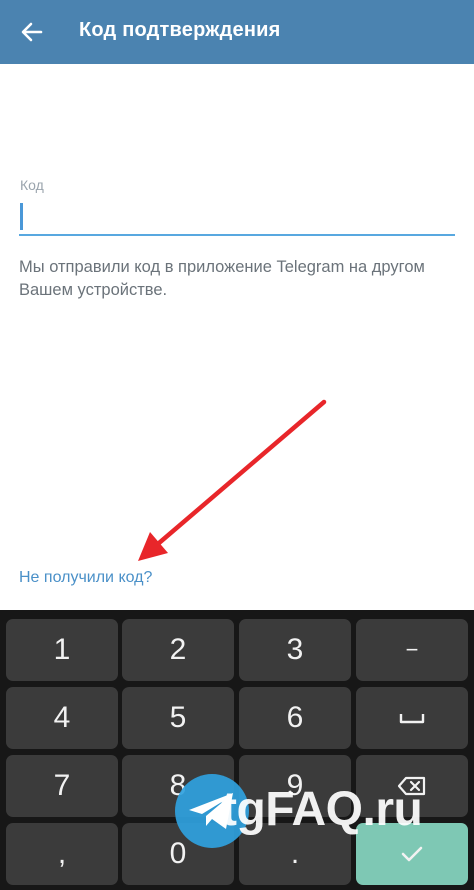 The height and width of the screenshot is (890, 474). What do you see at coordinates (178, 718) in the screenshot?
I see `key-5: 5` at bounding box center [178, 718].